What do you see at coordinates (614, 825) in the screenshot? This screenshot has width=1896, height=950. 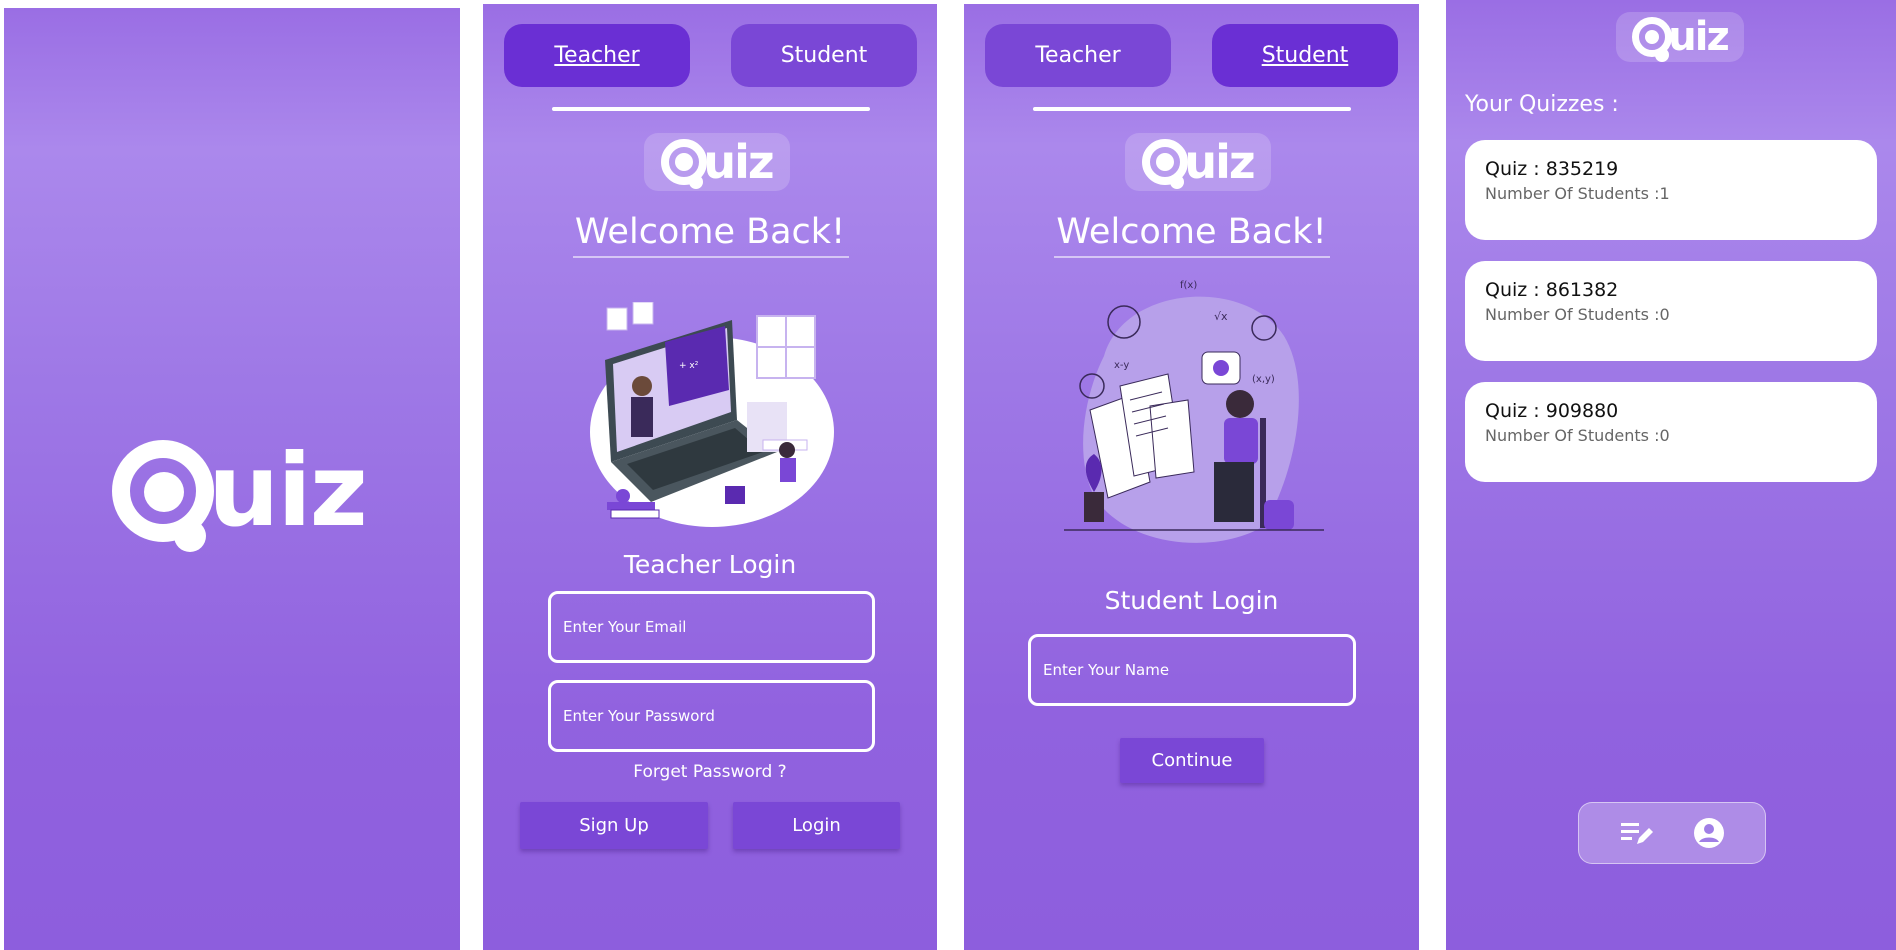 I see `sign-up-button: Sign Up` at bounding box center [614, 825].